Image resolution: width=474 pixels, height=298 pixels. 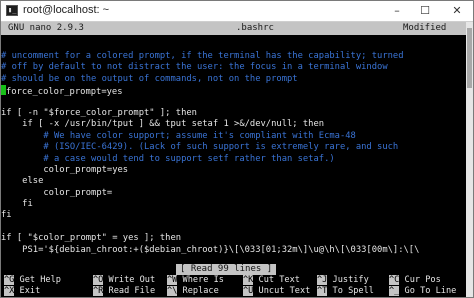 I want to click on shortcut-label: Cur Pos, so click(x=422, y=280).